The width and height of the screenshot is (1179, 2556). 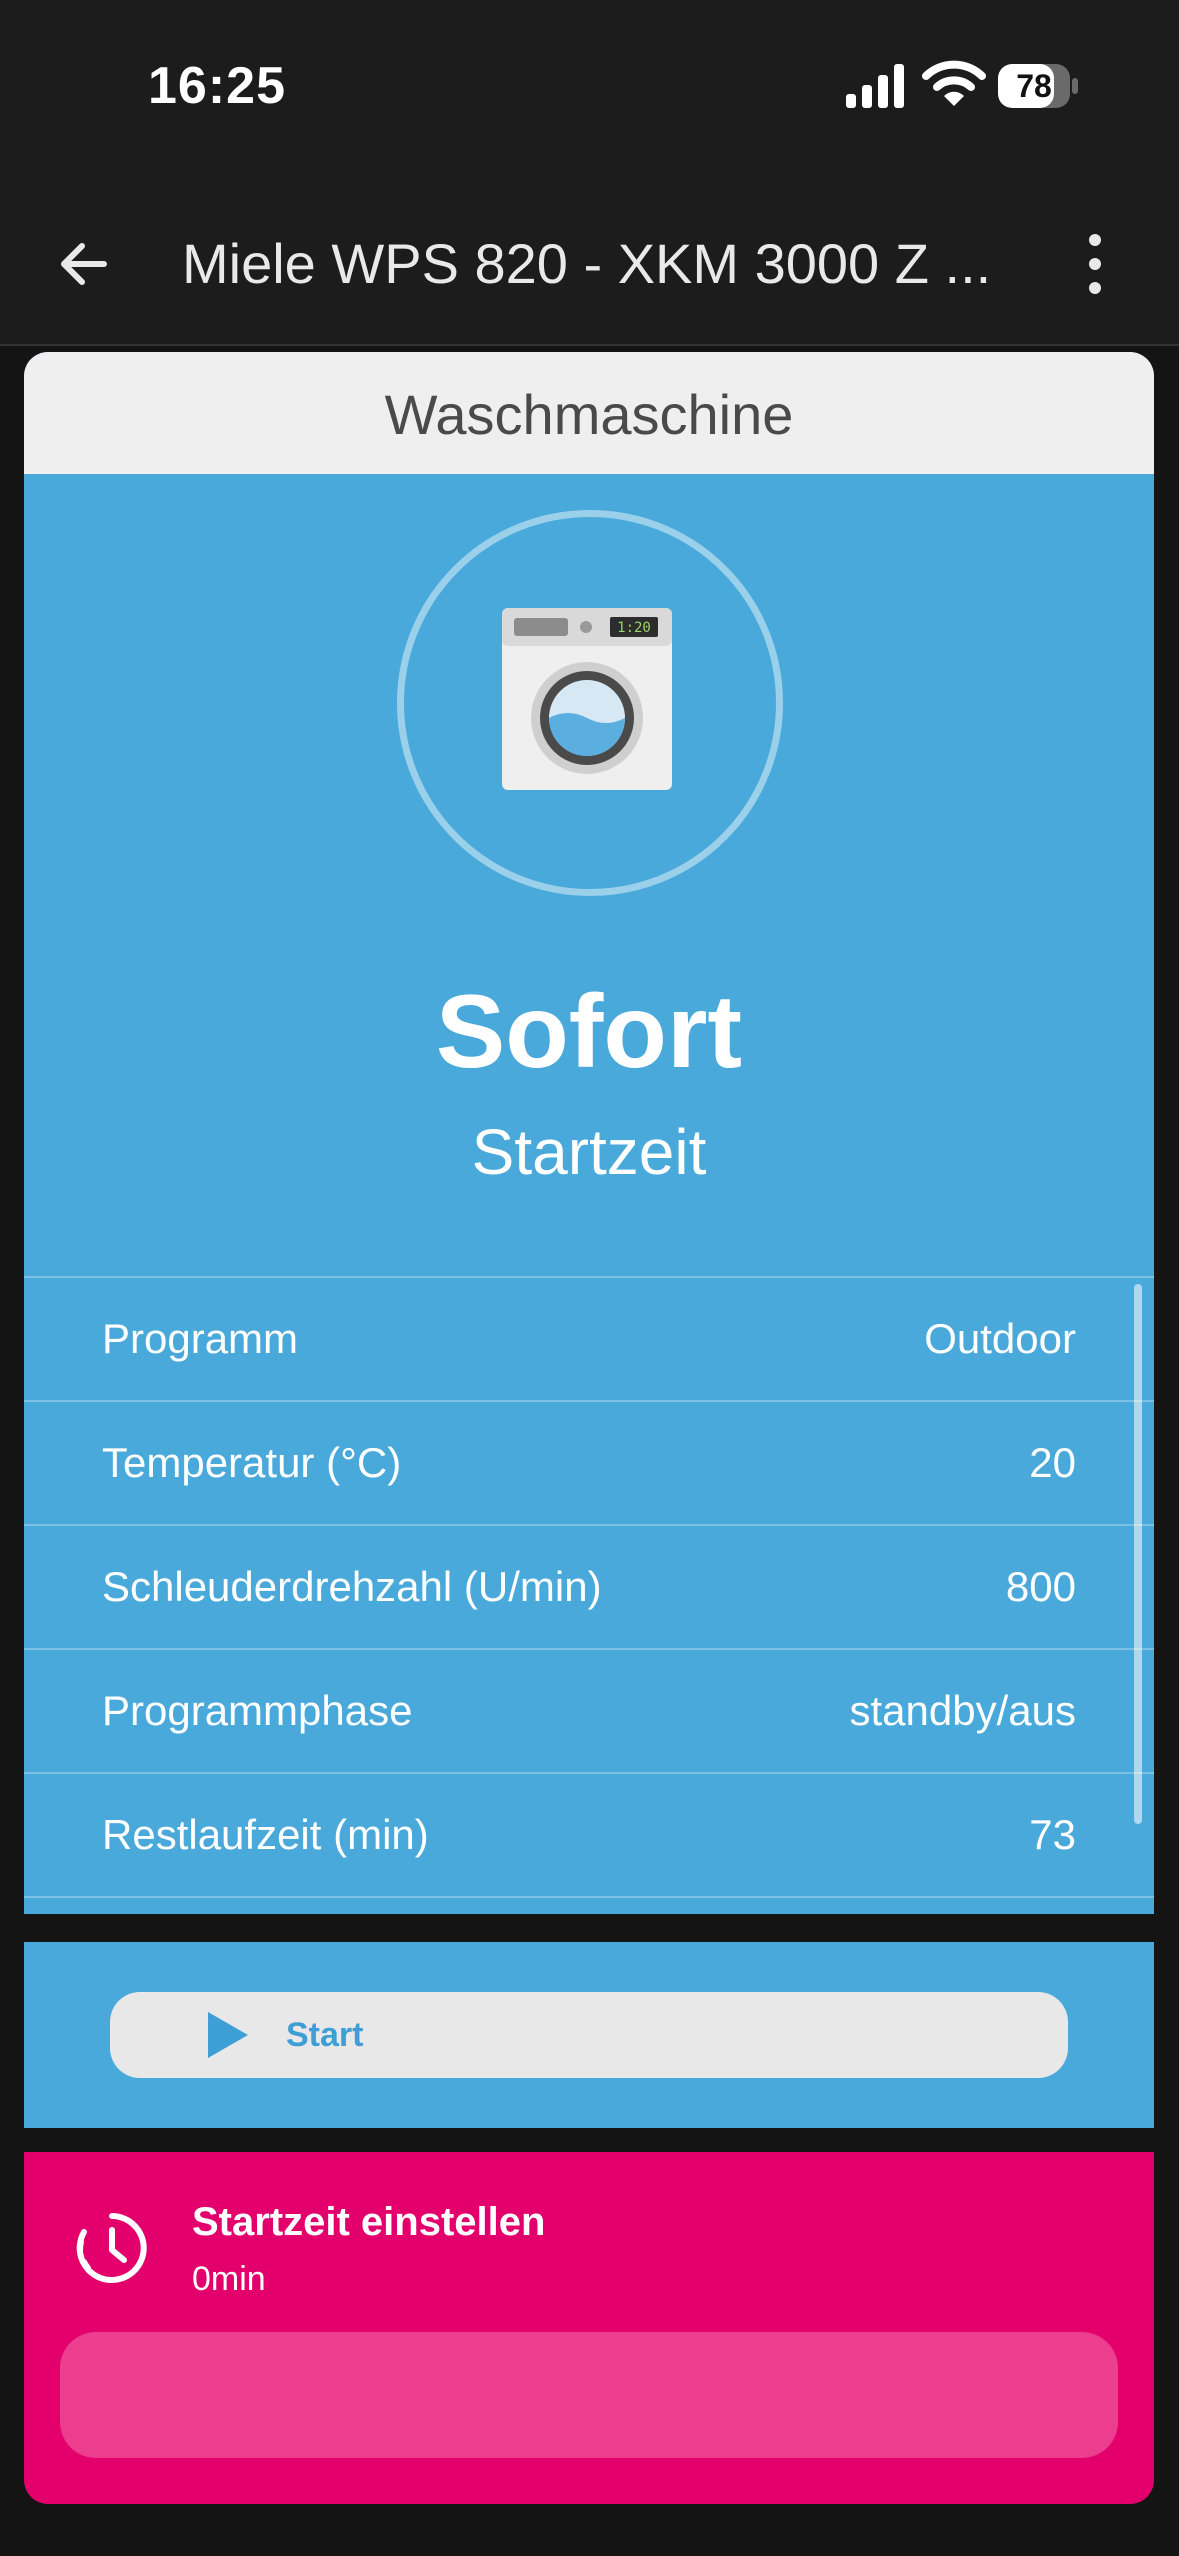 I want to click on battery-level: 78, so click(x=1034, y=86).